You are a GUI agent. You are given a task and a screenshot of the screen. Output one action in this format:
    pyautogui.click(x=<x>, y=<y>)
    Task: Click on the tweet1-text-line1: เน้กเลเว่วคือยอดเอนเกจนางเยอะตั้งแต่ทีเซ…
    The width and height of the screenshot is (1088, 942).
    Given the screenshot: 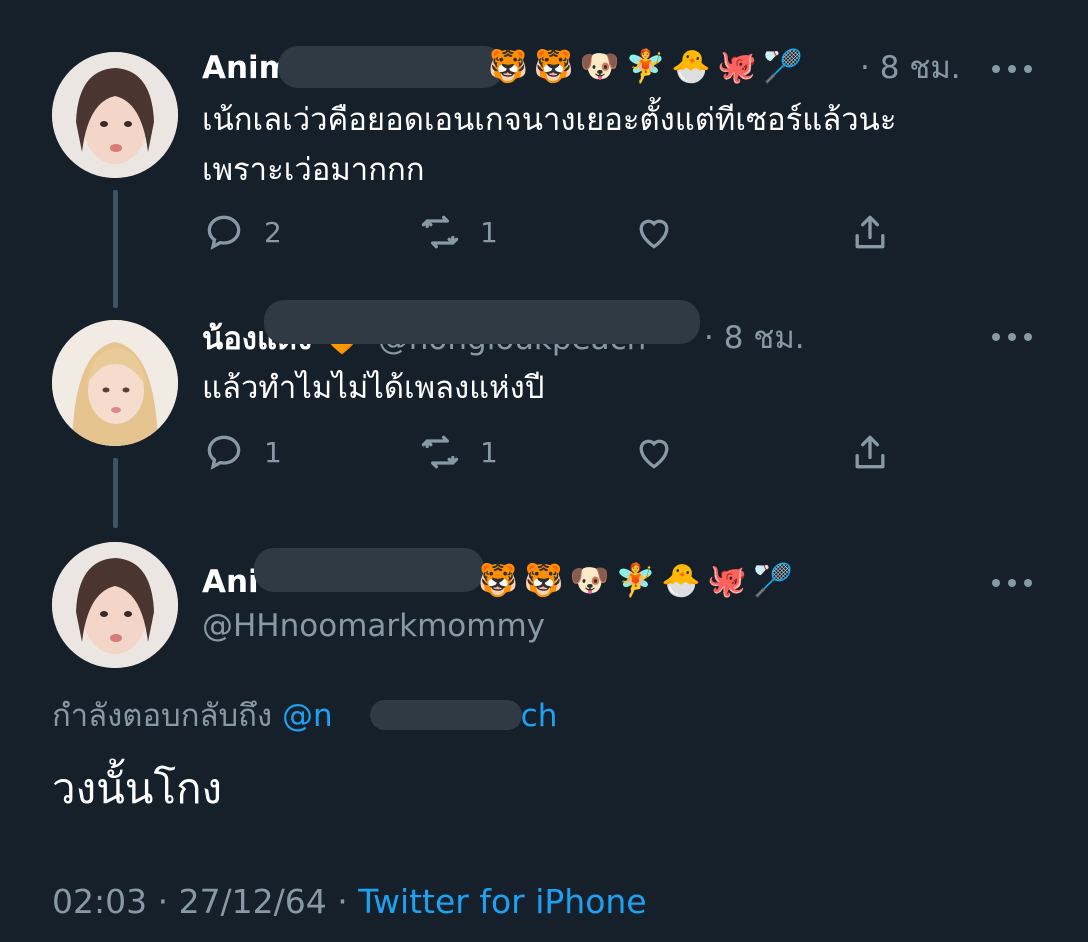 What is the action you would take?
    pyautogui.click(x=549, y=120)
    